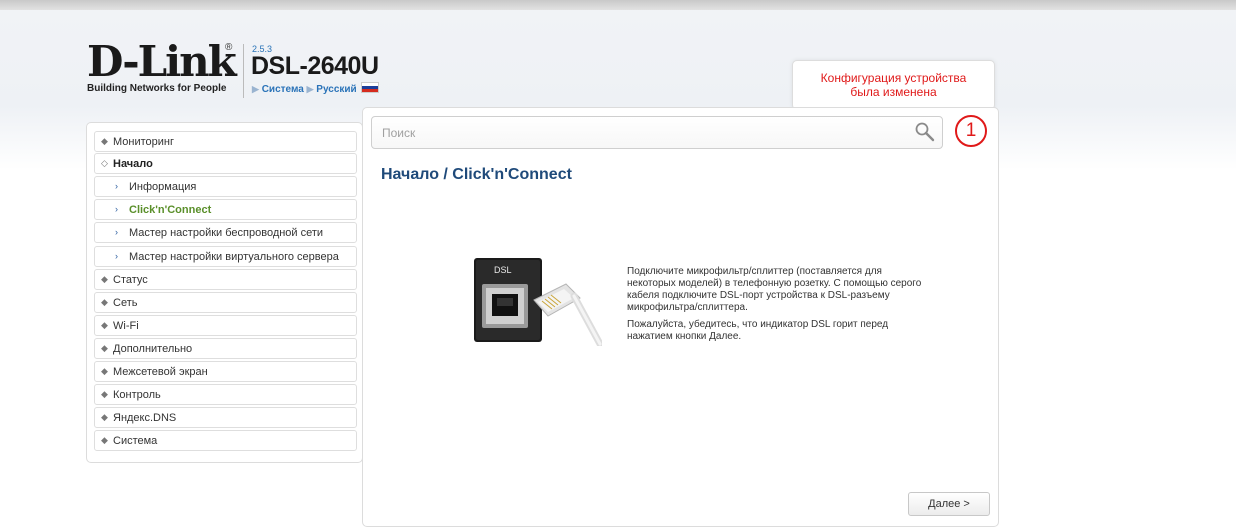 This screenshot has width=1236, height=527. What do you see at coordinates (315, 66) in the screenshot?
I see `device-model: DSL-2640U` at bounding box center [315, 66].